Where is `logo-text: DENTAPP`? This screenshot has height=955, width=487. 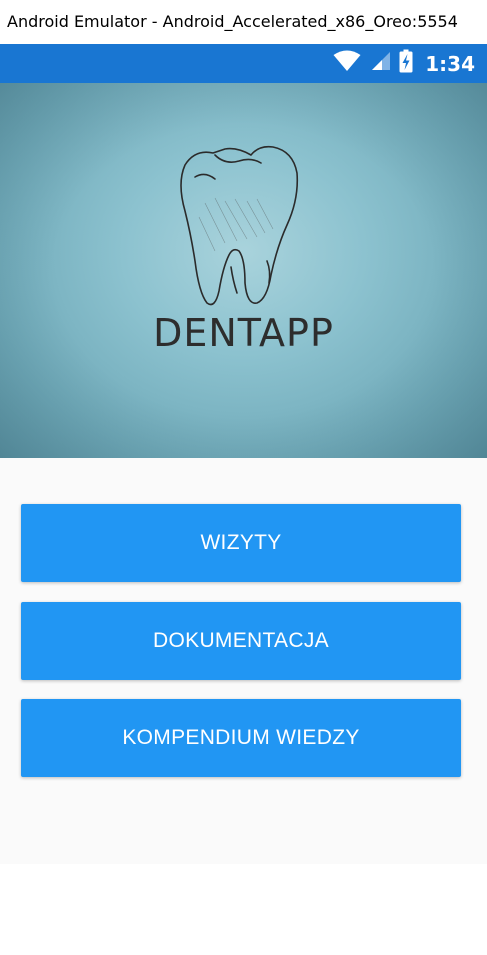
logo-text: DENTAPP is located at coordinates (243, 333).